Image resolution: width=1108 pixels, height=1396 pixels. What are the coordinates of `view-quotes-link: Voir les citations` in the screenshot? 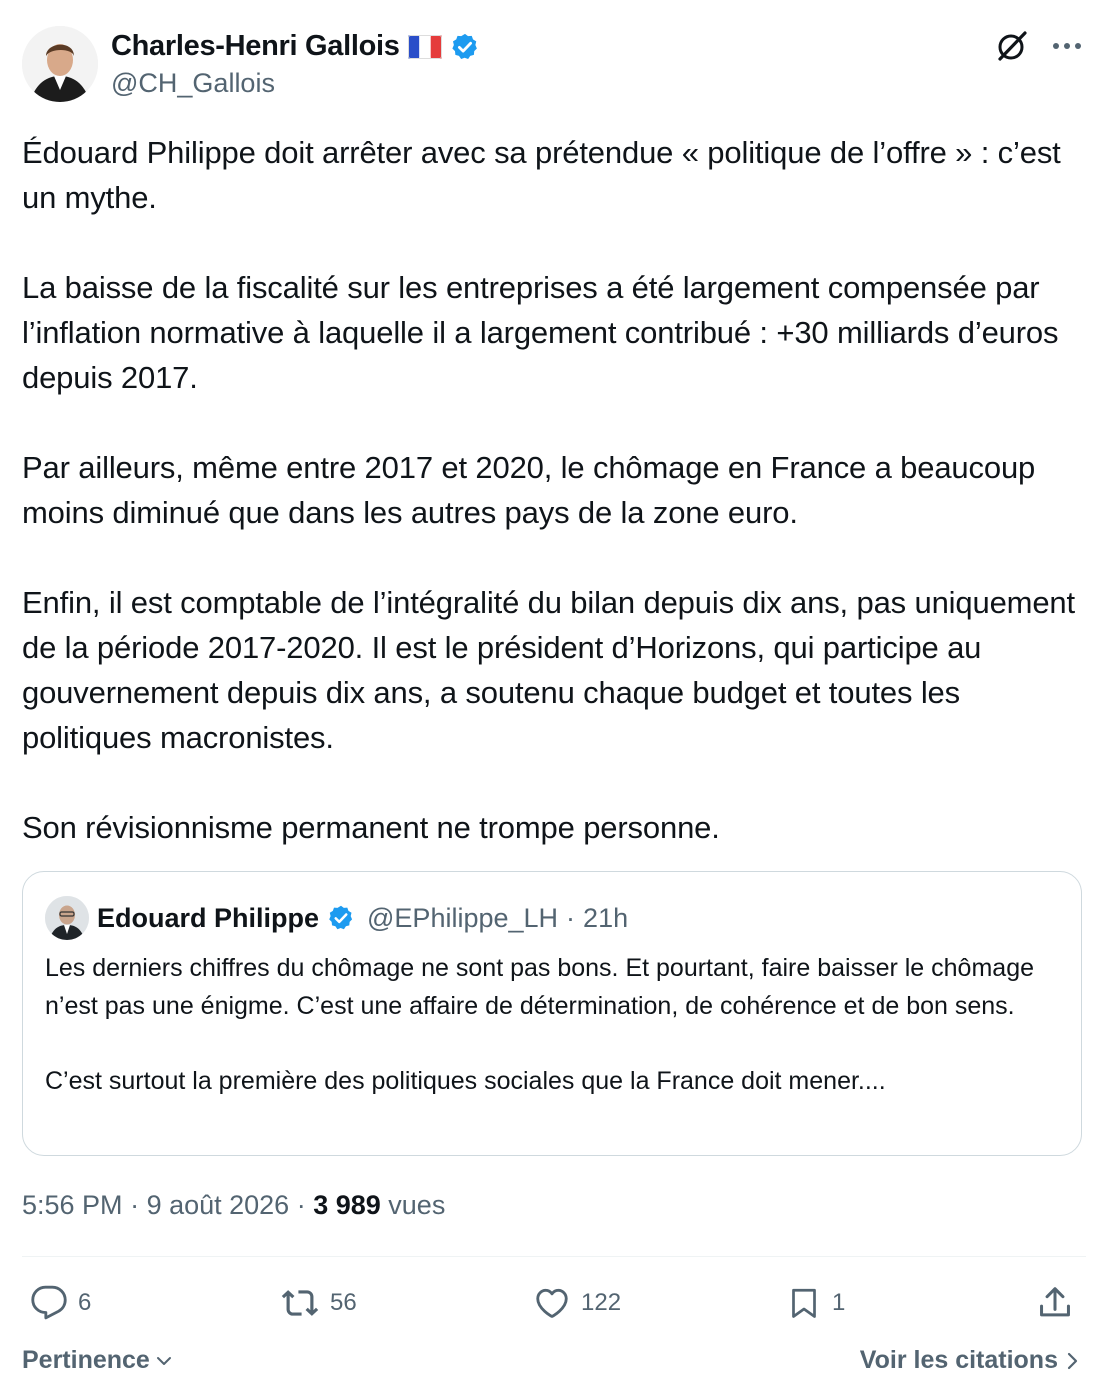 It's located at (970, 1360).